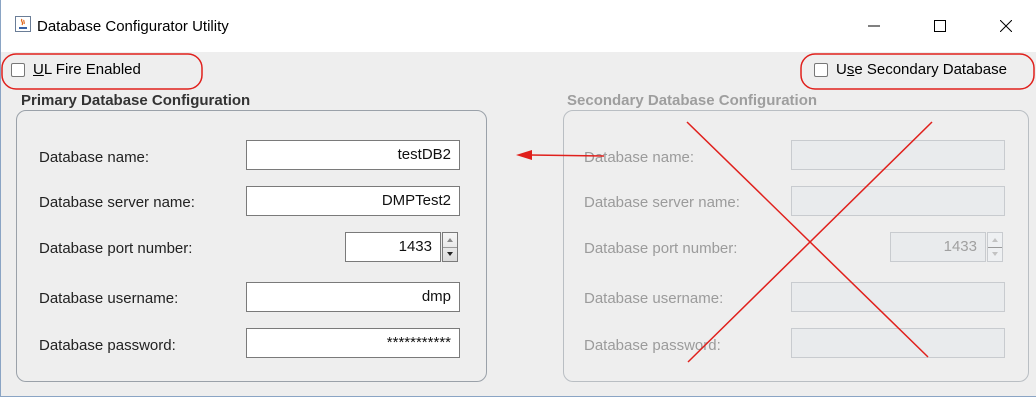  Describe the element at coordinates (898, 155) in the screenshot. I see `secondary-db-name-input` at that location.